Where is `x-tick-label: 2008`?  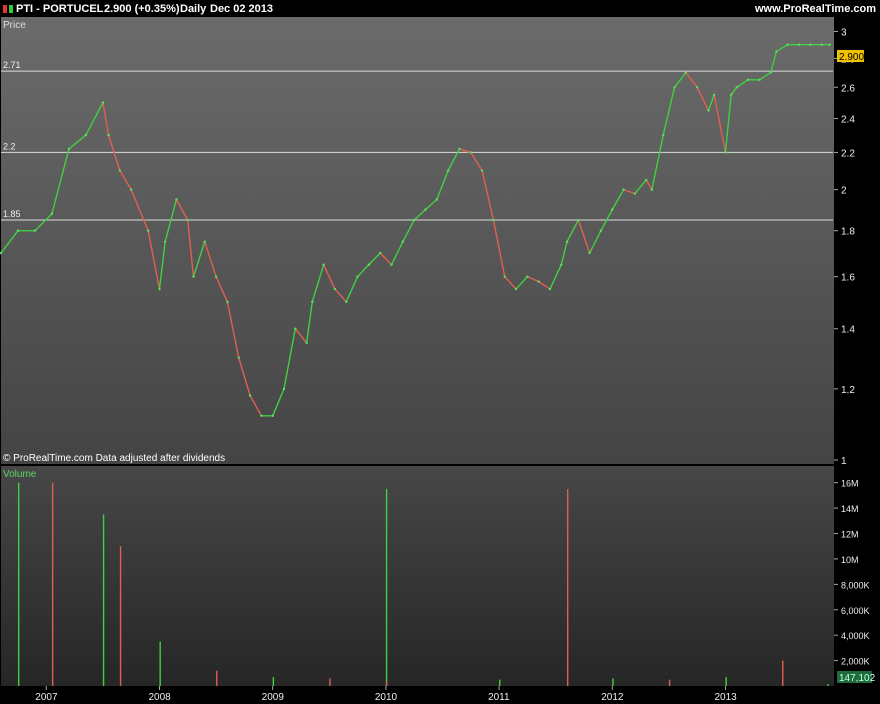
x-tick-label: 2008 is located at coordinates (159, 697).